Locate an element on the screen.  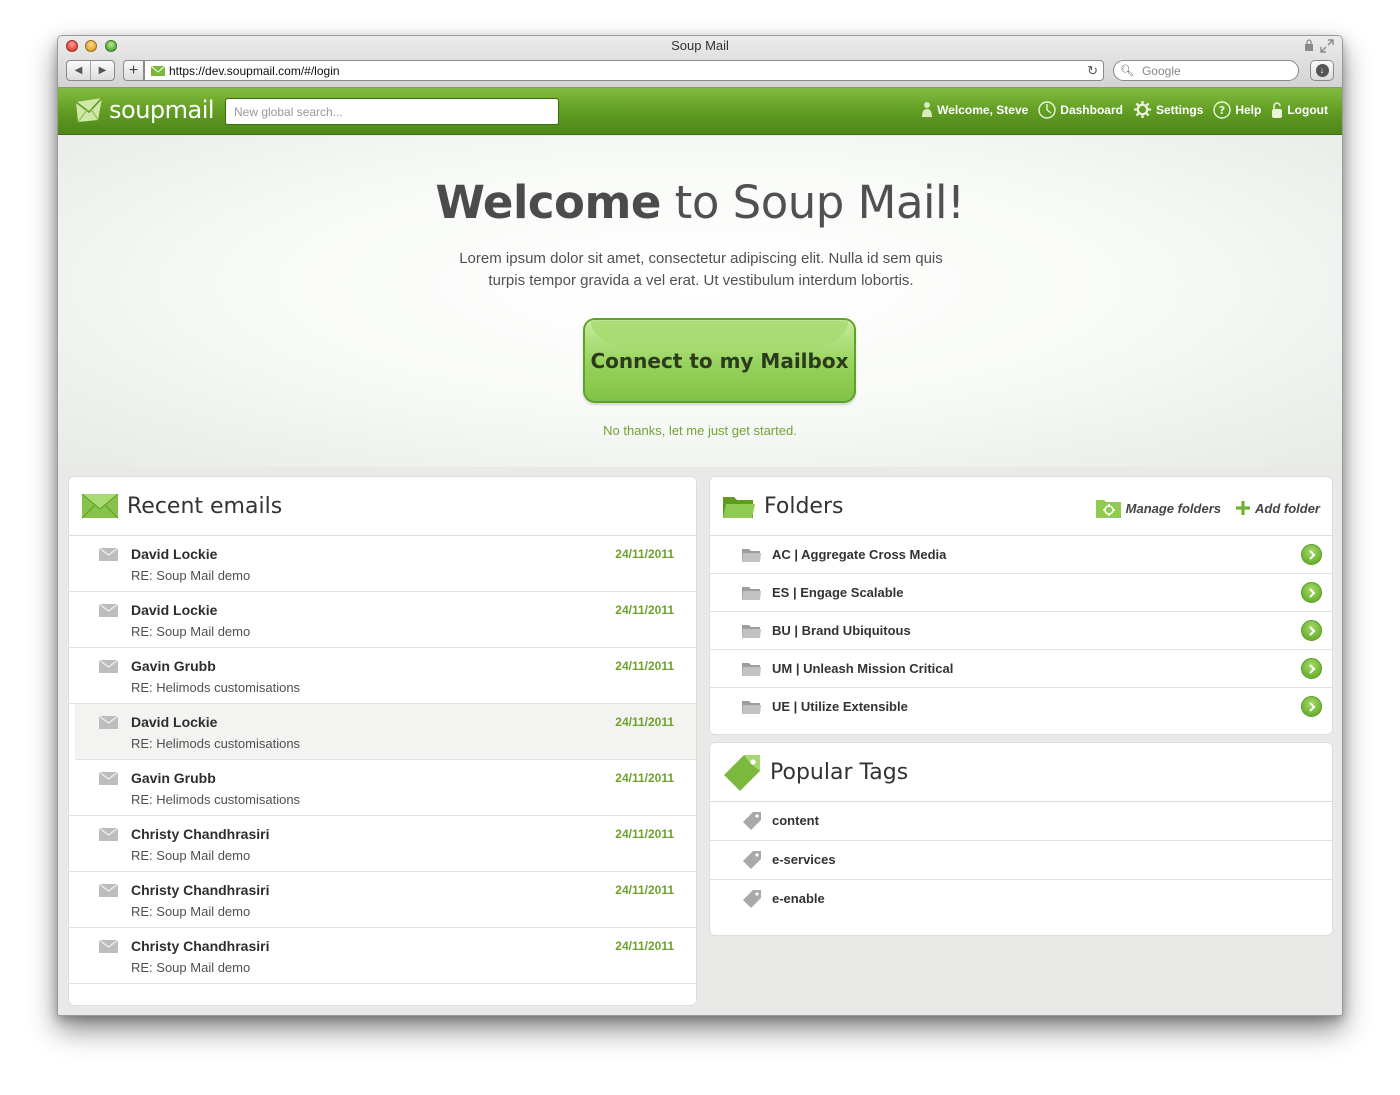
folder-row: AC | Aggregate Cross Media is located at coordinates (1021, 555).